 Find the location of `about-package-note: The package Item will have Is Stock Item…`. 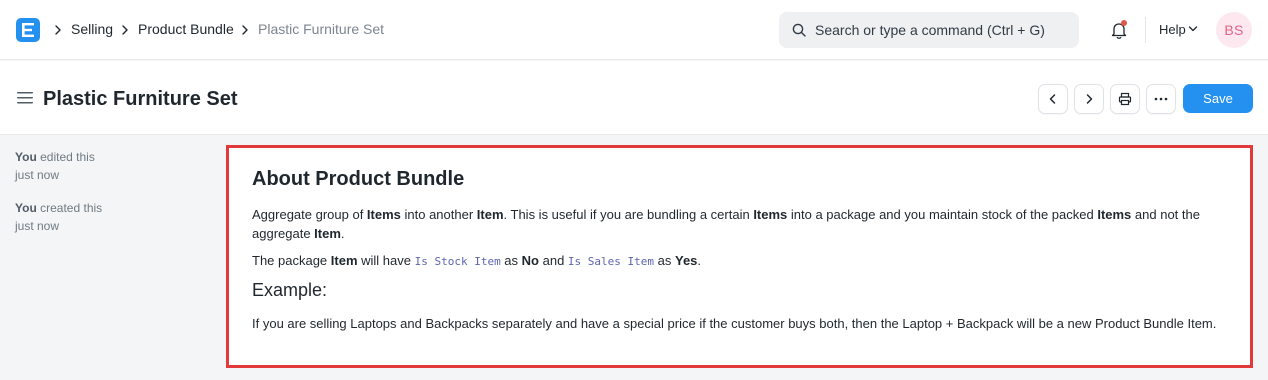

about-package-note: The package Item will have Is Stock Item… is located at coordinates (742, 261).